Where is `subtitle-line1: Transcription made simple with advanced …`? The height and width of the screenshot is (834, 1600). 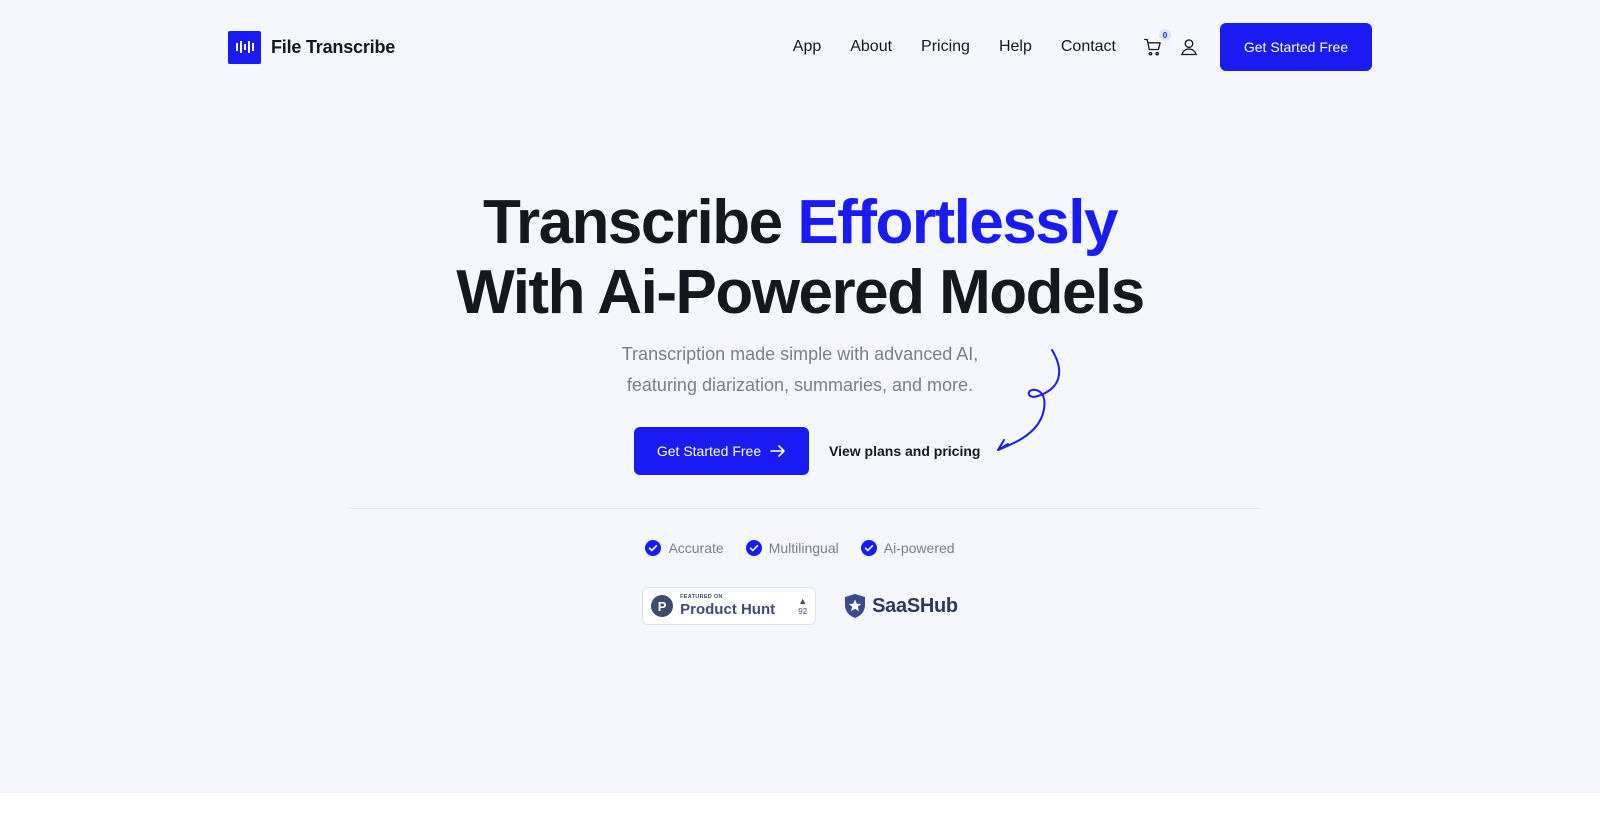 subtitle-line1: Transcription made simple with advanced … is located at coordinates (800, 354).